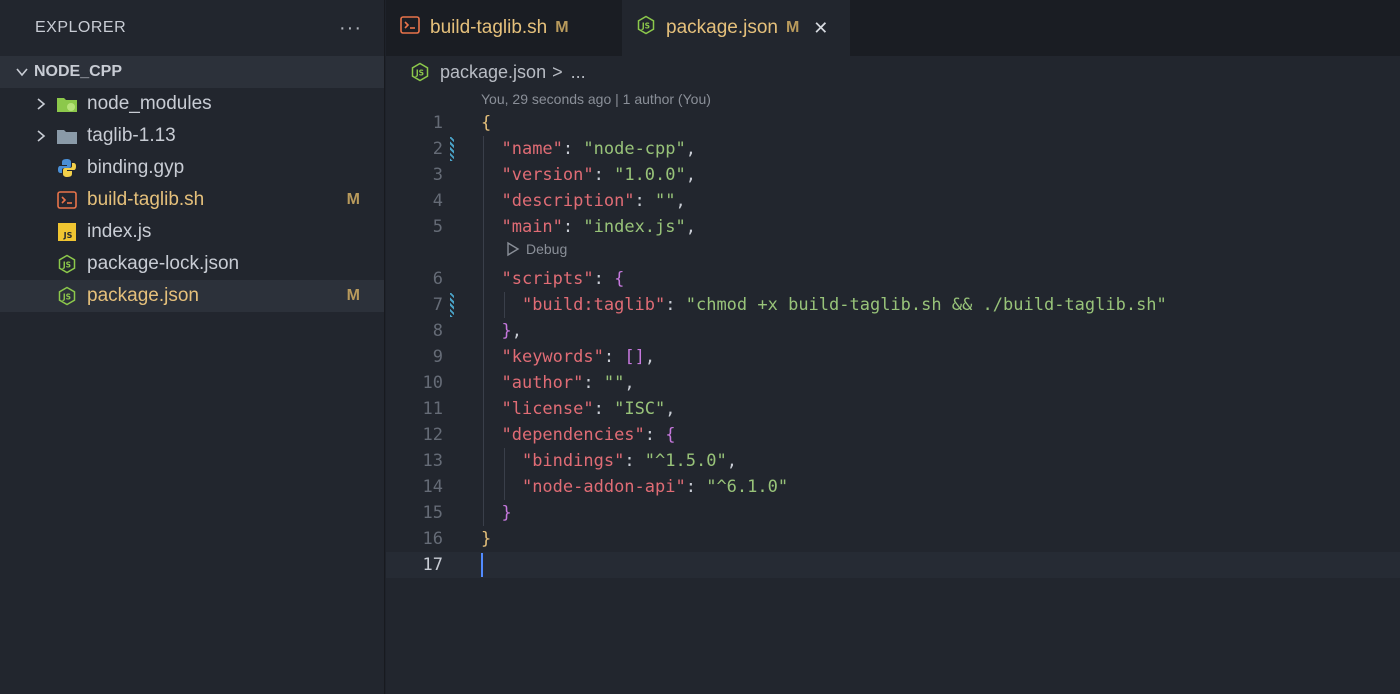 This screenshot has width=1400, height=694. What do you see at coordinates (598, 149) in the screenshot?
I see `code-text: "name": "node-cpp",` at bounding box center [598, 149].